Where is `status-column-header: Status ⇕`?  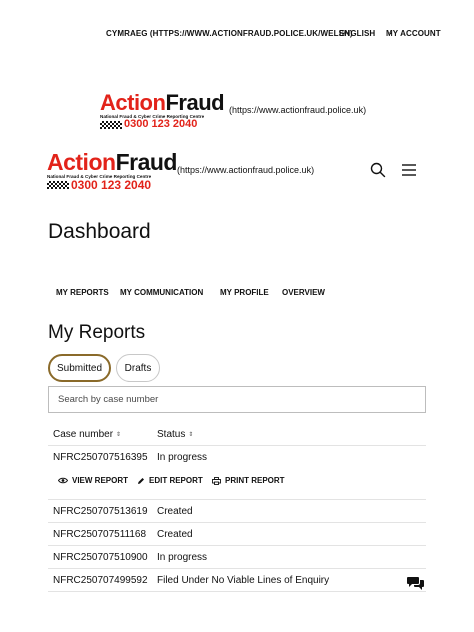
status-column-header: Status ⇕ is located at coordinates (175, 434).